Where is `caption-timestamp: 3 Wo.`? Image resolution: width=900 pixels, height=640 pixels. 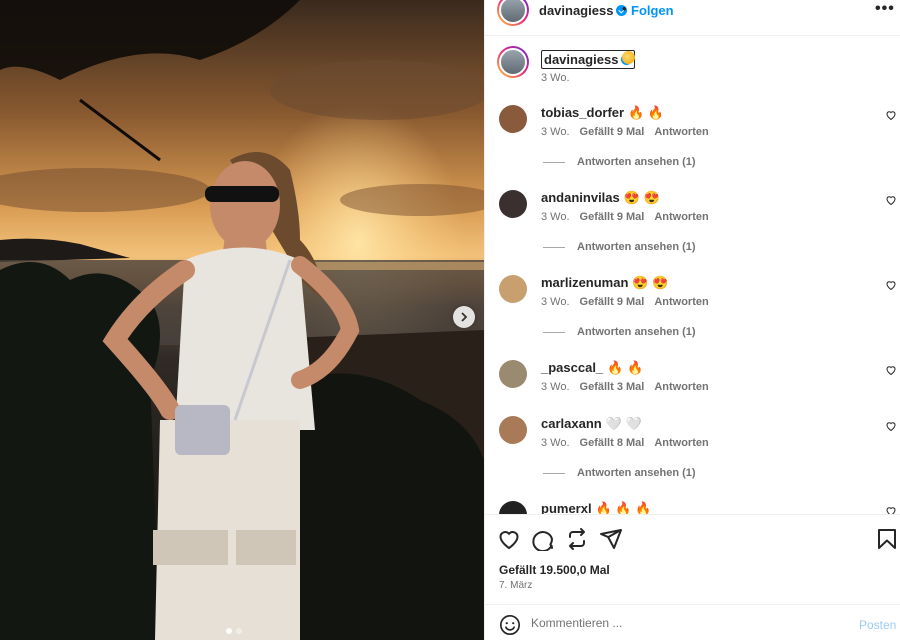 caption-timestamp: 3 Wo. is located at coordinates (555, 78).